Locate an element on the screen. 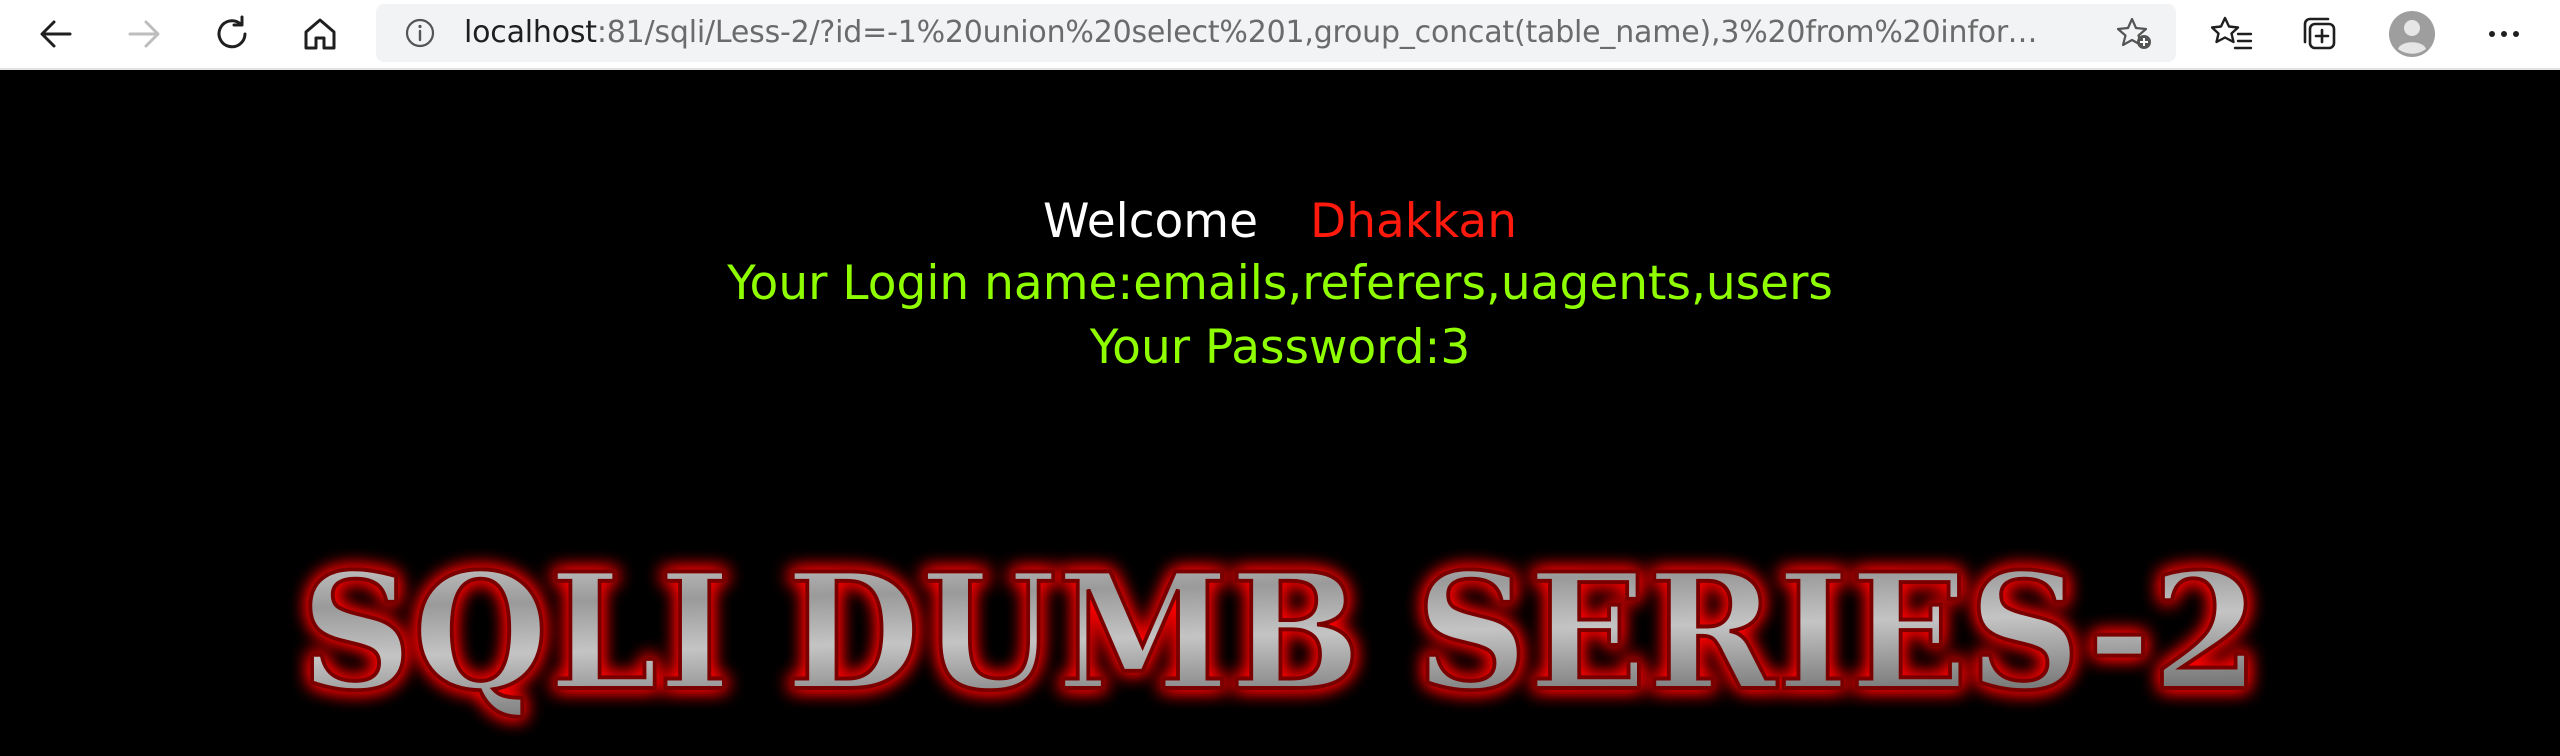 The image size is (2560, 756). back-icon is located at coordinates (56, 34).